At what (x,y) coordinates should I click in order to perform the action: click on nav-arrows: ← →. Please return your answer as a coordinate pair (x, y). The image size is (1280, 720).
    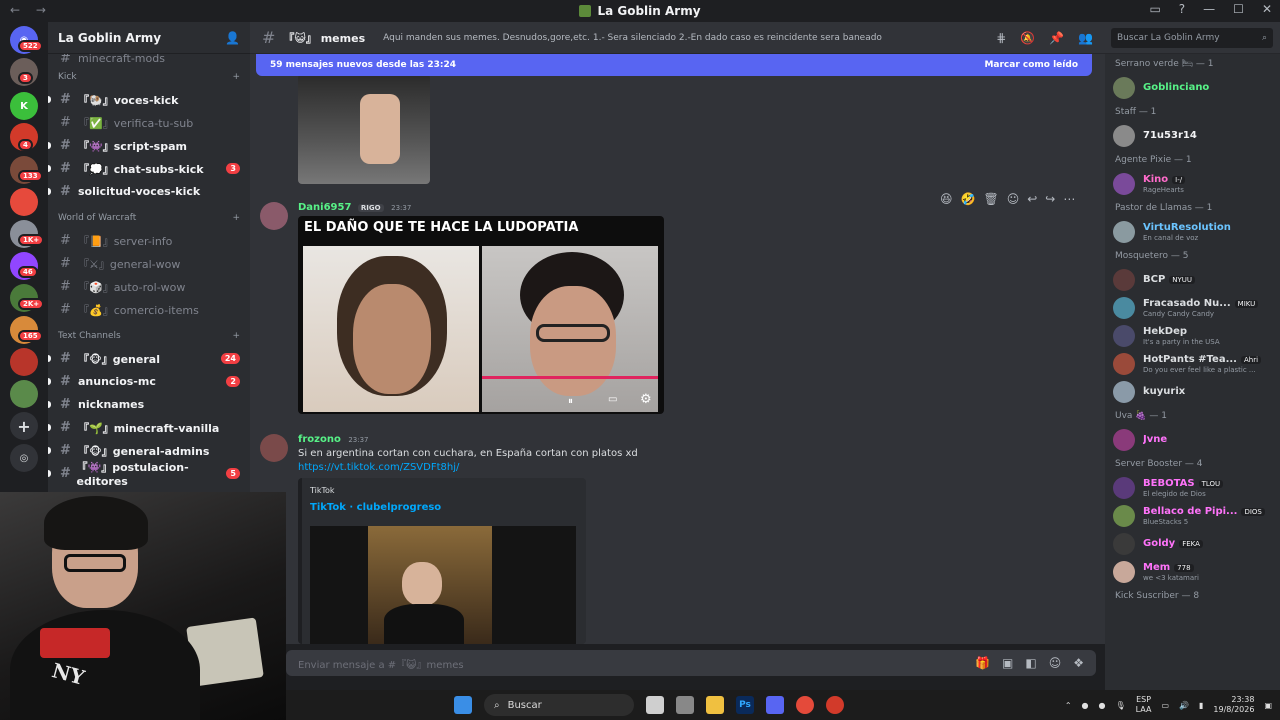
    Looking at the image, I should click on (31, 10).